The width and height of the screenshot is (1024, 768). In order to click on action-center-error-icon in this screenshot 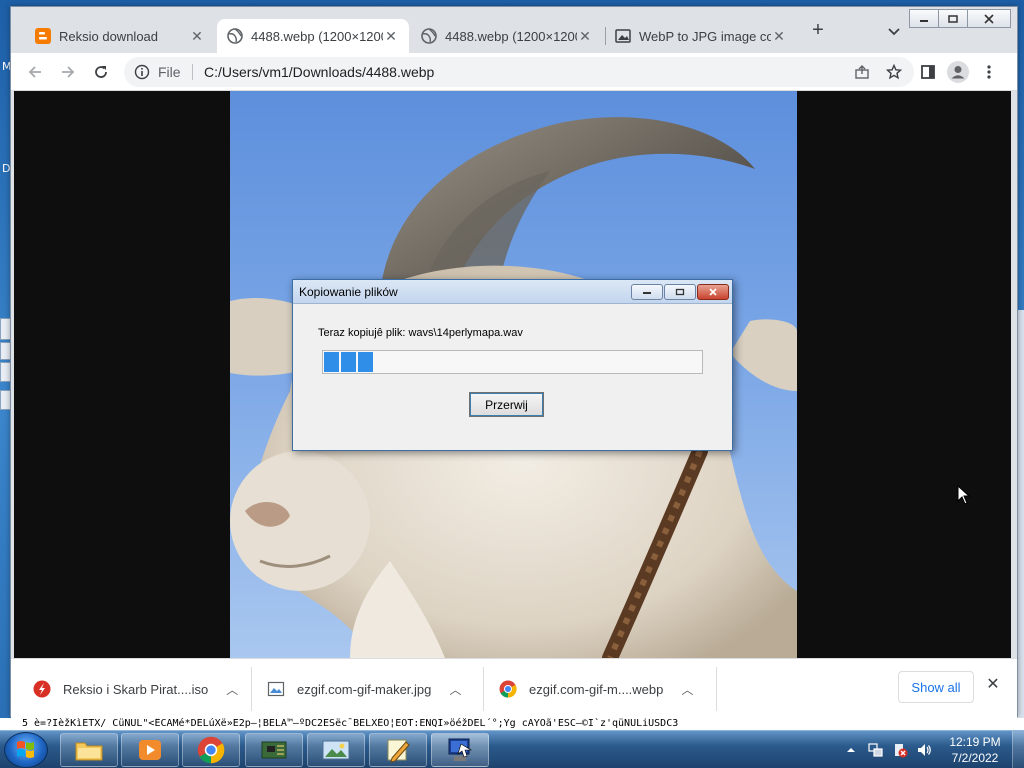, I will do `click(900, 750)`.